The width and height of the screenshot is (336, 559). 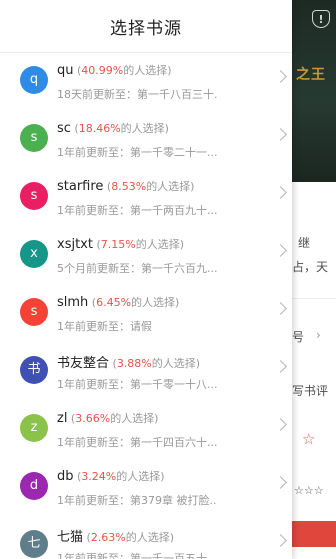 I want to click on source-percent: 18.46%, so click(x=99, y=128).